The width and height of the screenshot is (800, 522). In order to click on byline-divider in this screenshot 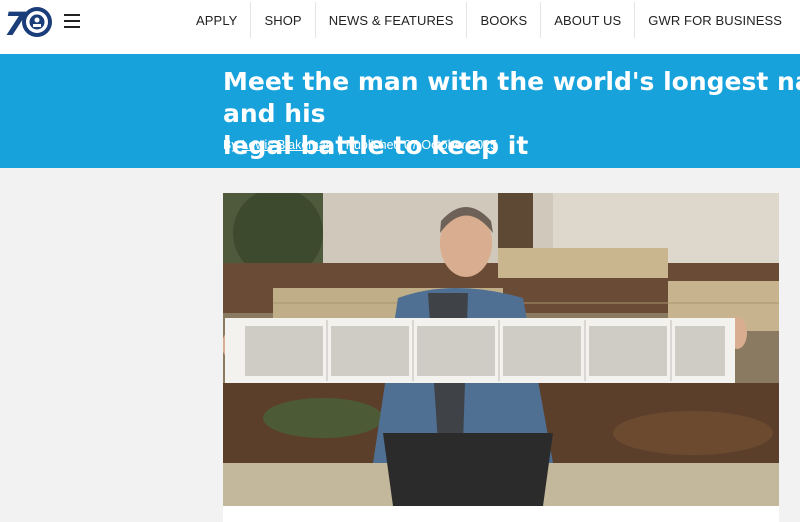, I will do `click(339, 145)`.